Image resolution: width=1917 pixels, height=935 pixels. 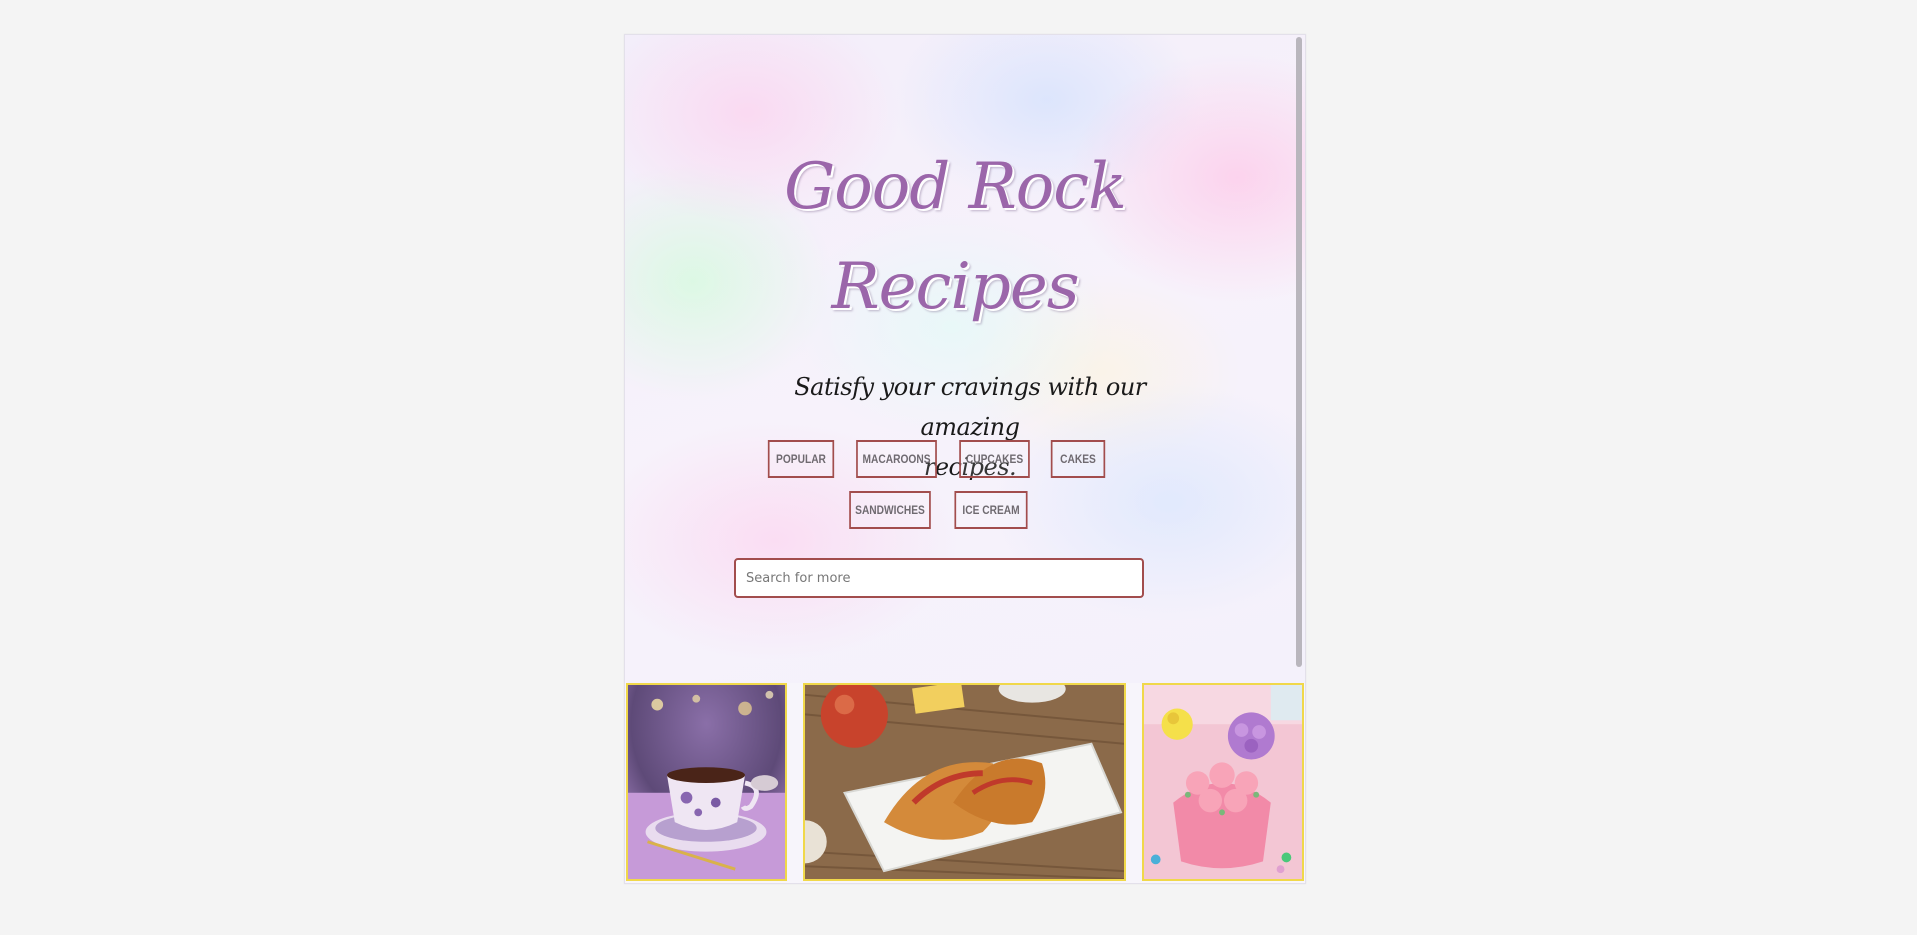 I want to click on gallery-thumb-cupcakes, so click(x=1223, y=782).